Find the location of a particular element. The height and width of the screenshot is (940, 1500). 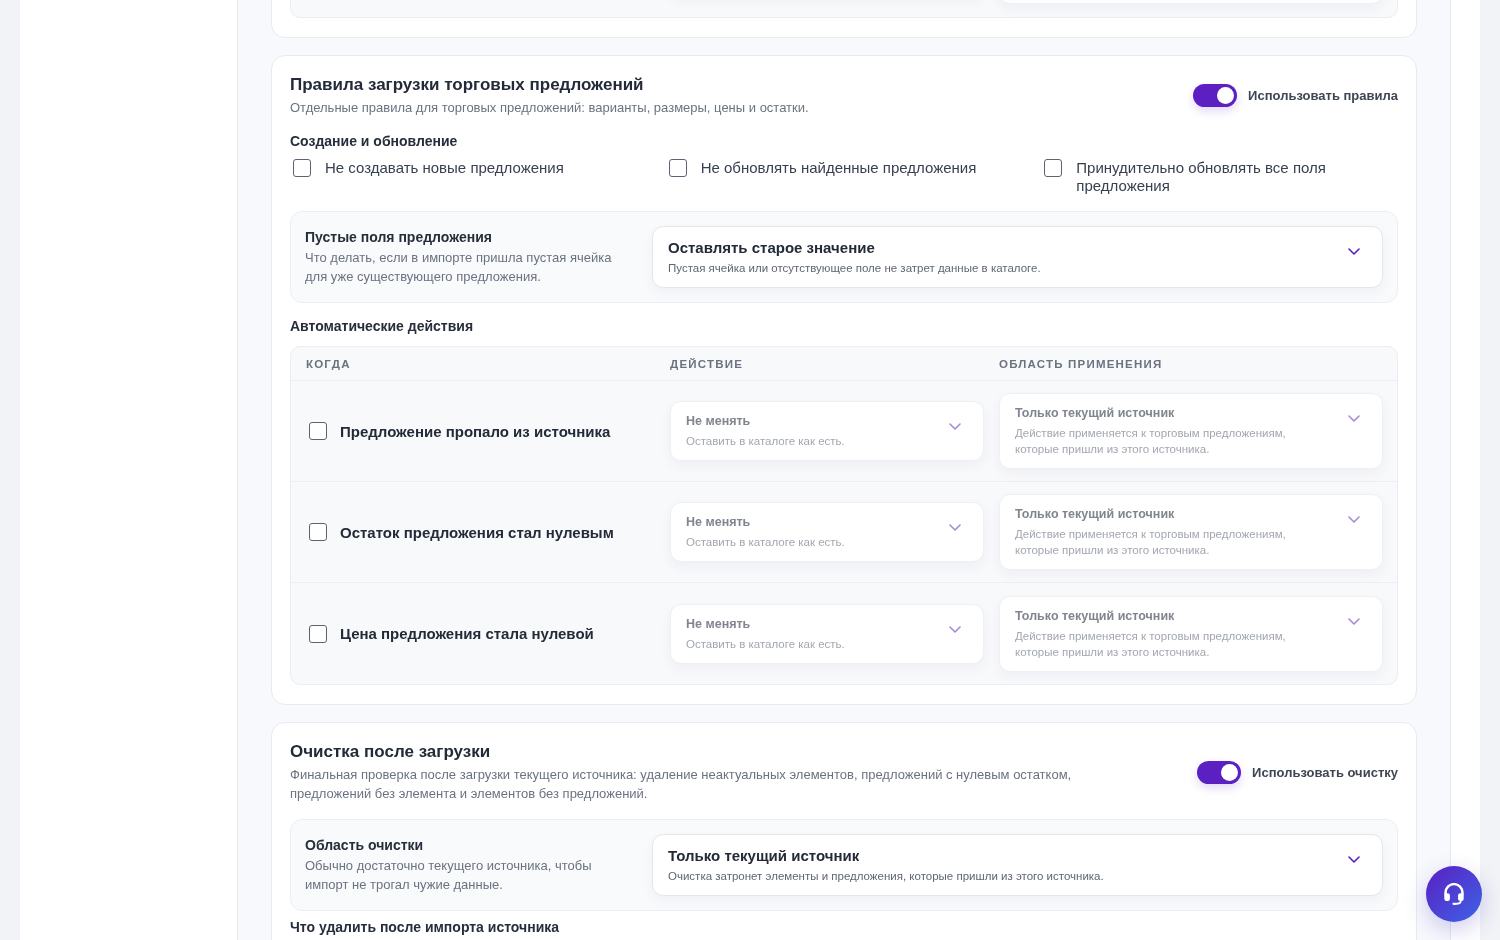

column-header: ОБЛАСТЬ ПРИМЕНЕНИЯ is located at coordinates (1081, 363).